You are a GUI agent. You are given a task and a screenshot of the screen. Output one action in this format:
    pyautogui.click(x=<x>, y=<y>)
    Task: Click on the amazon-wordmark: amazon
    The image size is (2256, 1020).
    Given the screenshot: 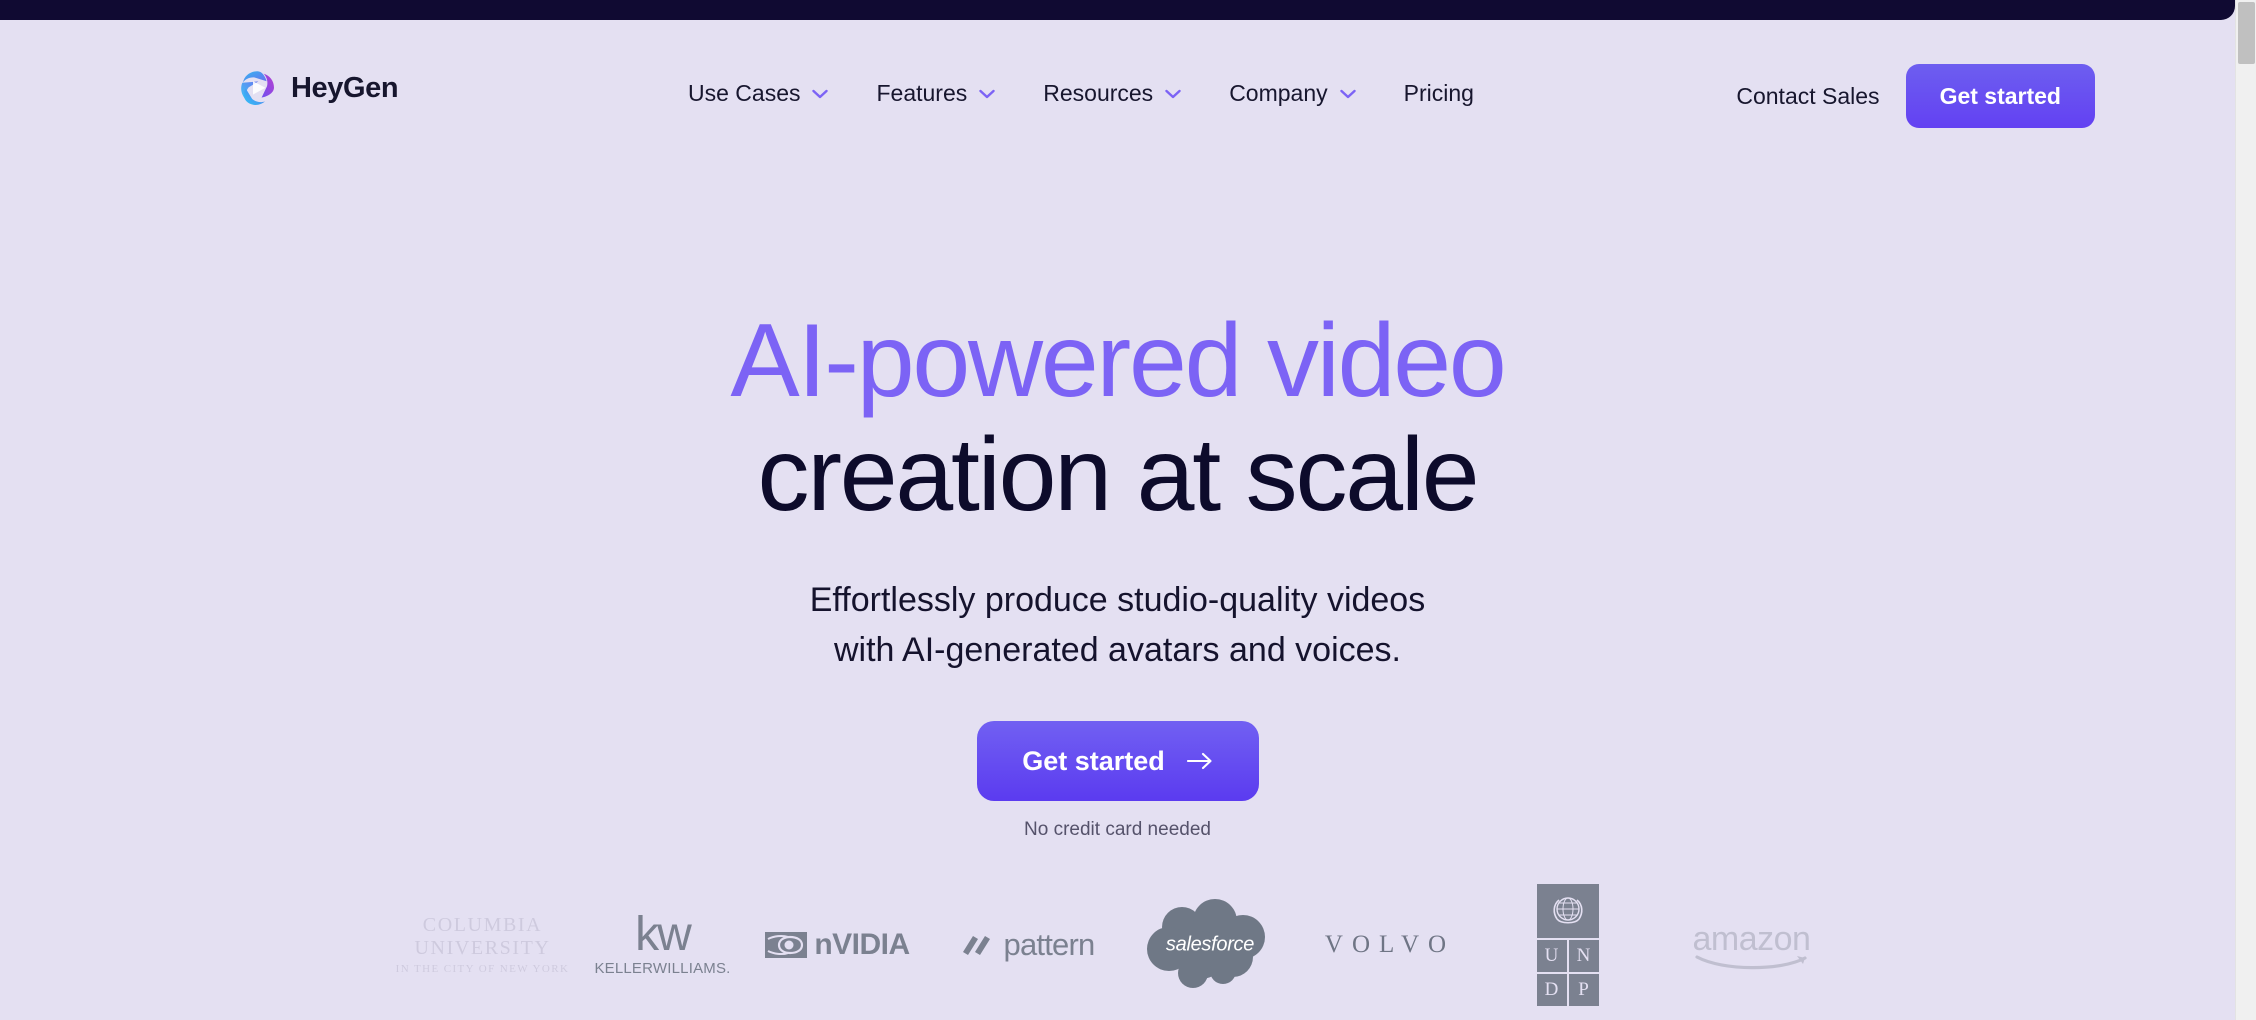 What is the action you would take?
    pyautogui.click(x=1751, y=938)
    